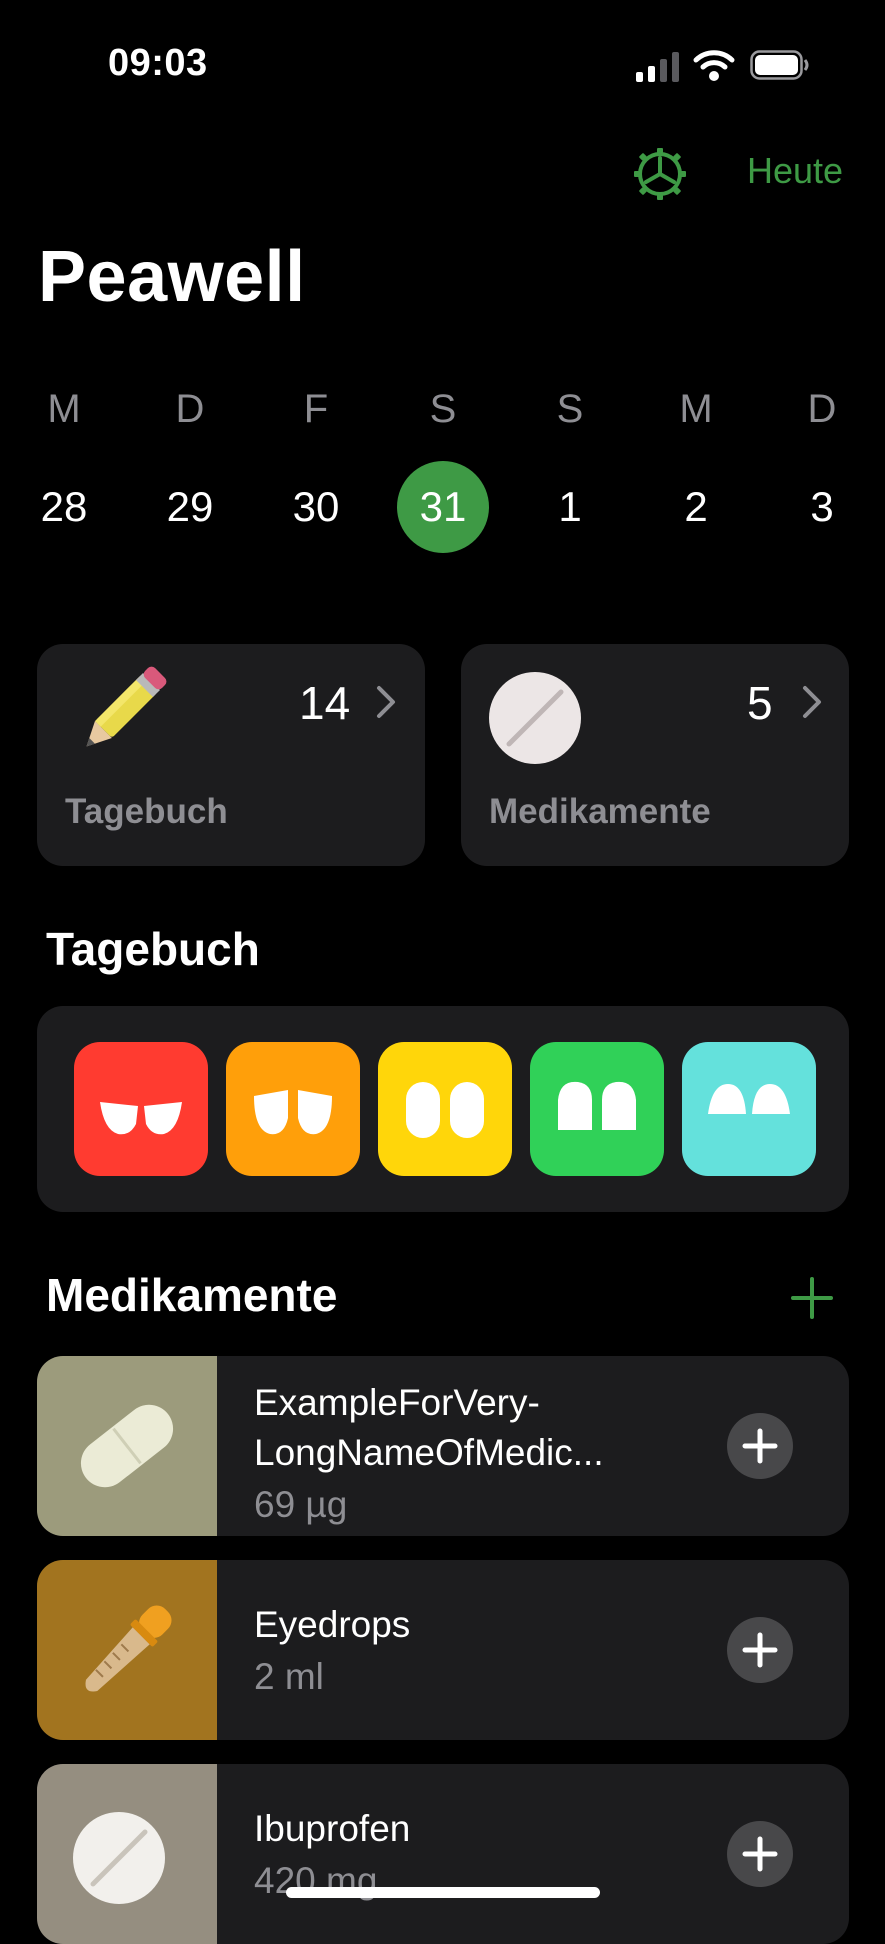 Image resolution: width=885 pixels, height=1944 pixels. Describe the element at coordinates (570, 469) in the screenshot. I see `day-cell: S 1` at that location.